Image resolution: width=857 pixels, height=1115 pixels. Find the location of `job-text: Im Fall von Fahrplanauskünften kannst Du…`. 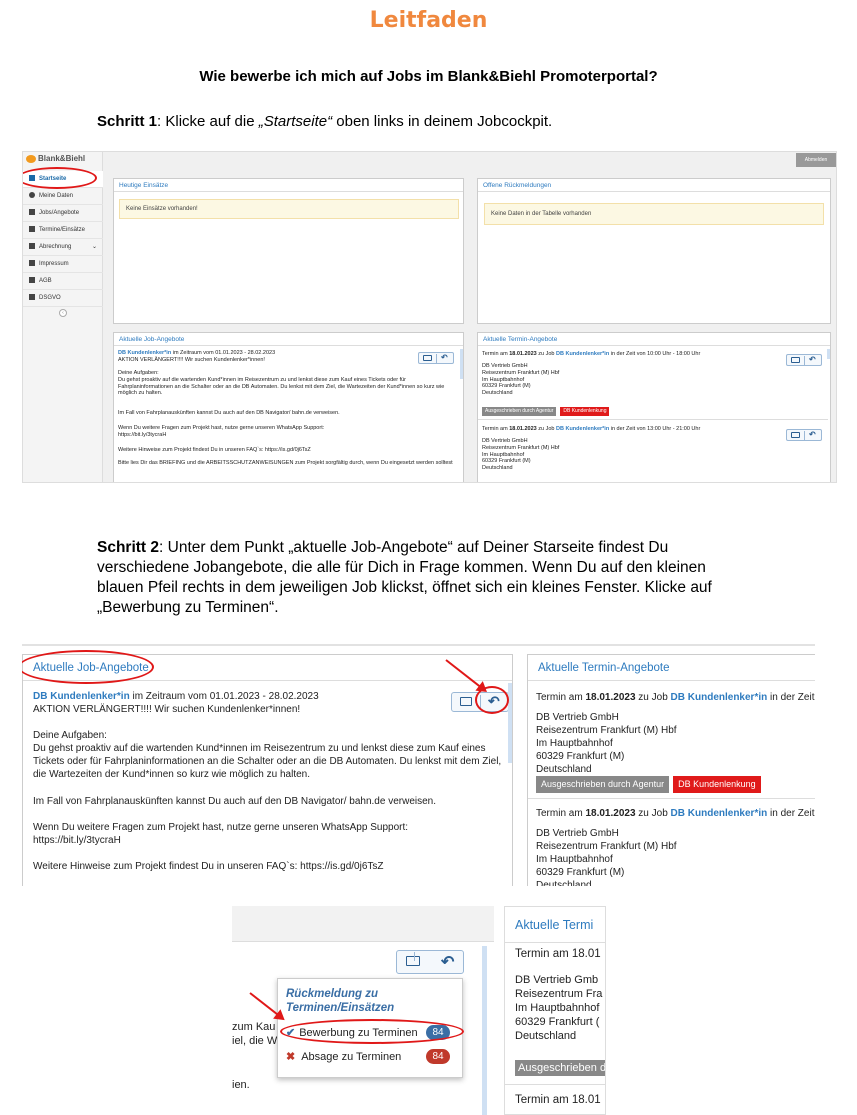

job-text: Im Fall von Fahrplanauskünften kannst Du… is located at coordinates (229, 413).